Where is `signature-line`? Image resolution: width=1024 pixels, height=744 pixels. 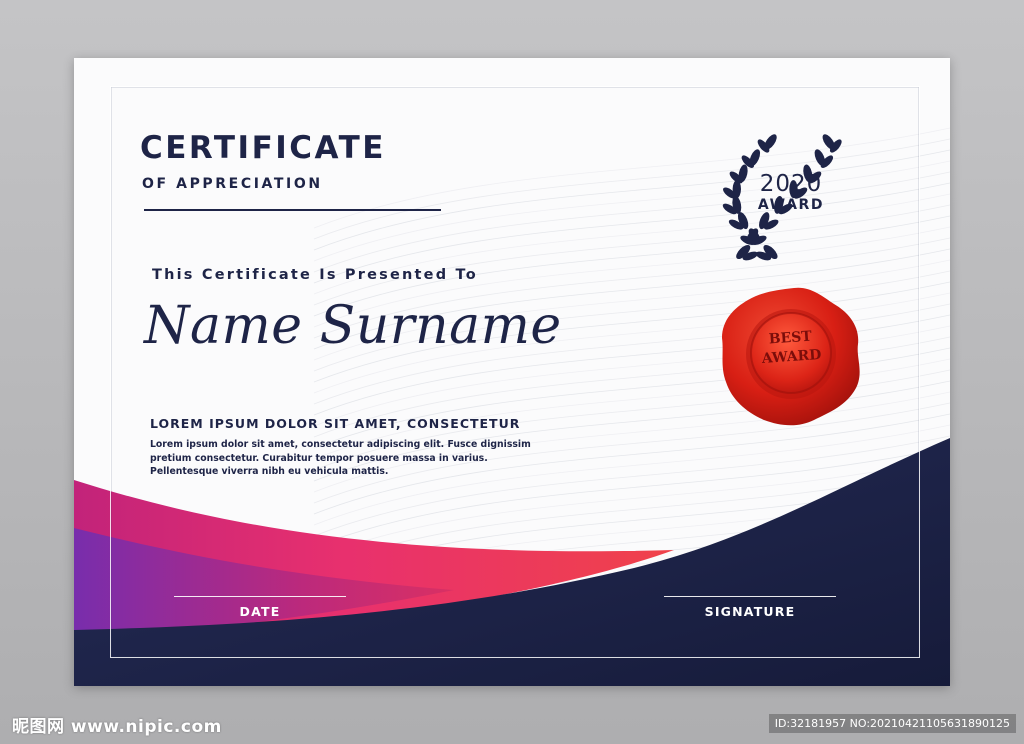 signature-line is located at coordinates (750, 596).